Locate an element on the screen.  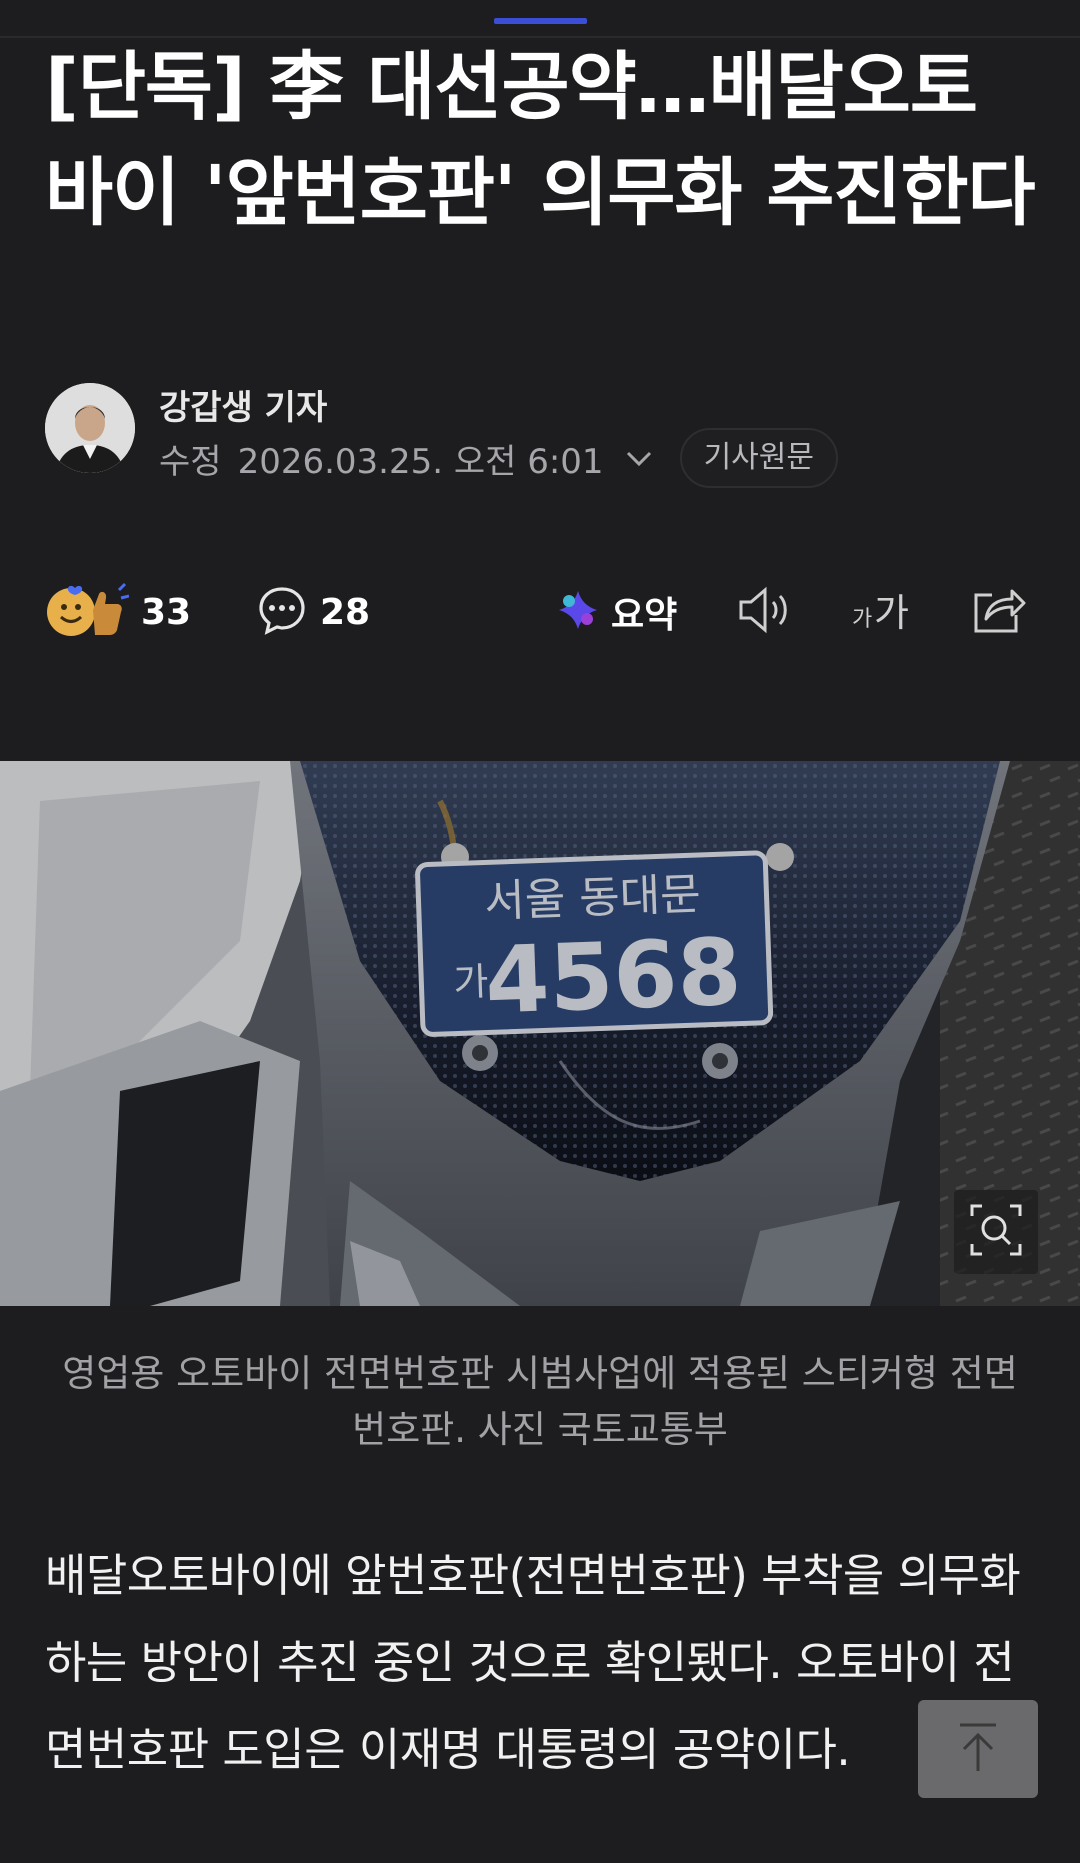
share-button is located at coordinates (999, 612).